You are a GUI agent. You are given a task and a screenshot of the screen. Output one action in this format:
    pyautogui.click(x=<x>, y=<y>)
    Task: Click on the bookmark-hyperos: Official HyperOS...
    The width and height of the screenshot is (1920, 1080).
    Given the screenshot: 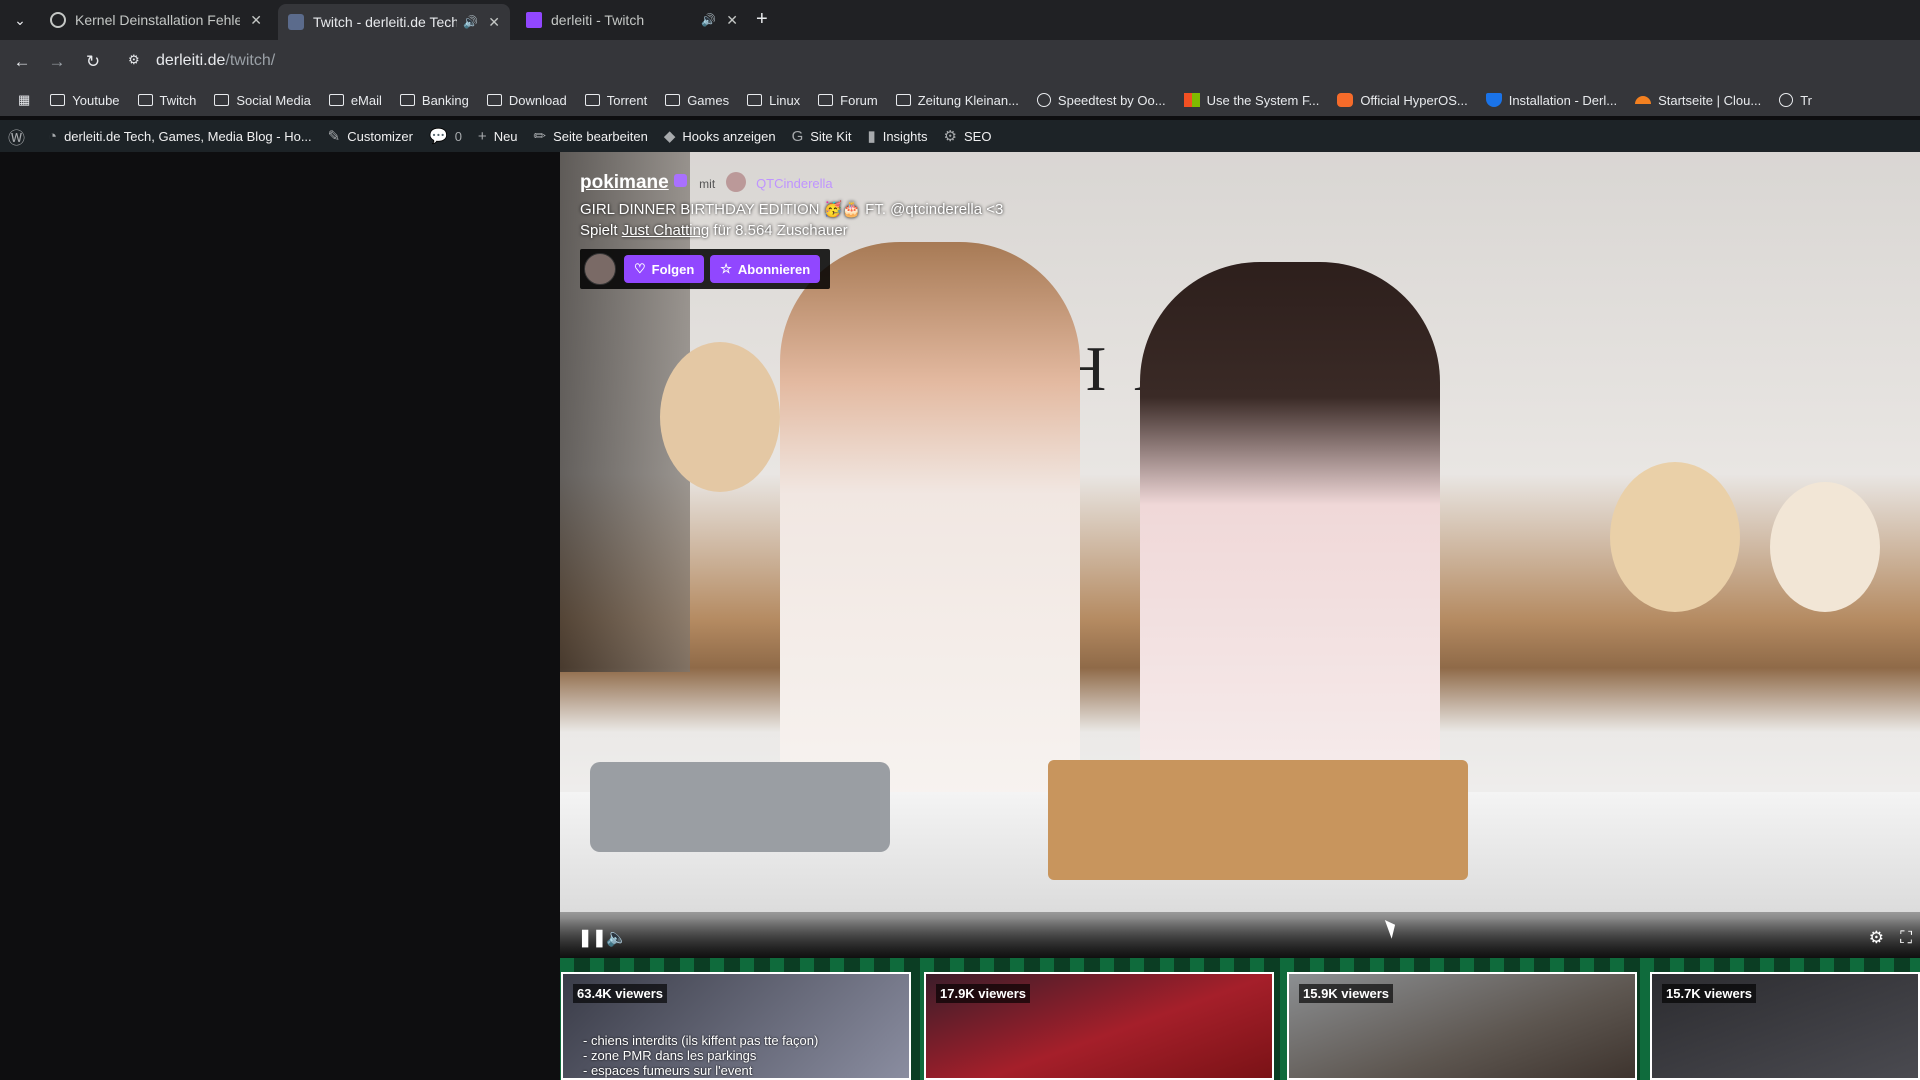 What is the action you would take?
    pyautogui.click(x=1402, y=100)
    